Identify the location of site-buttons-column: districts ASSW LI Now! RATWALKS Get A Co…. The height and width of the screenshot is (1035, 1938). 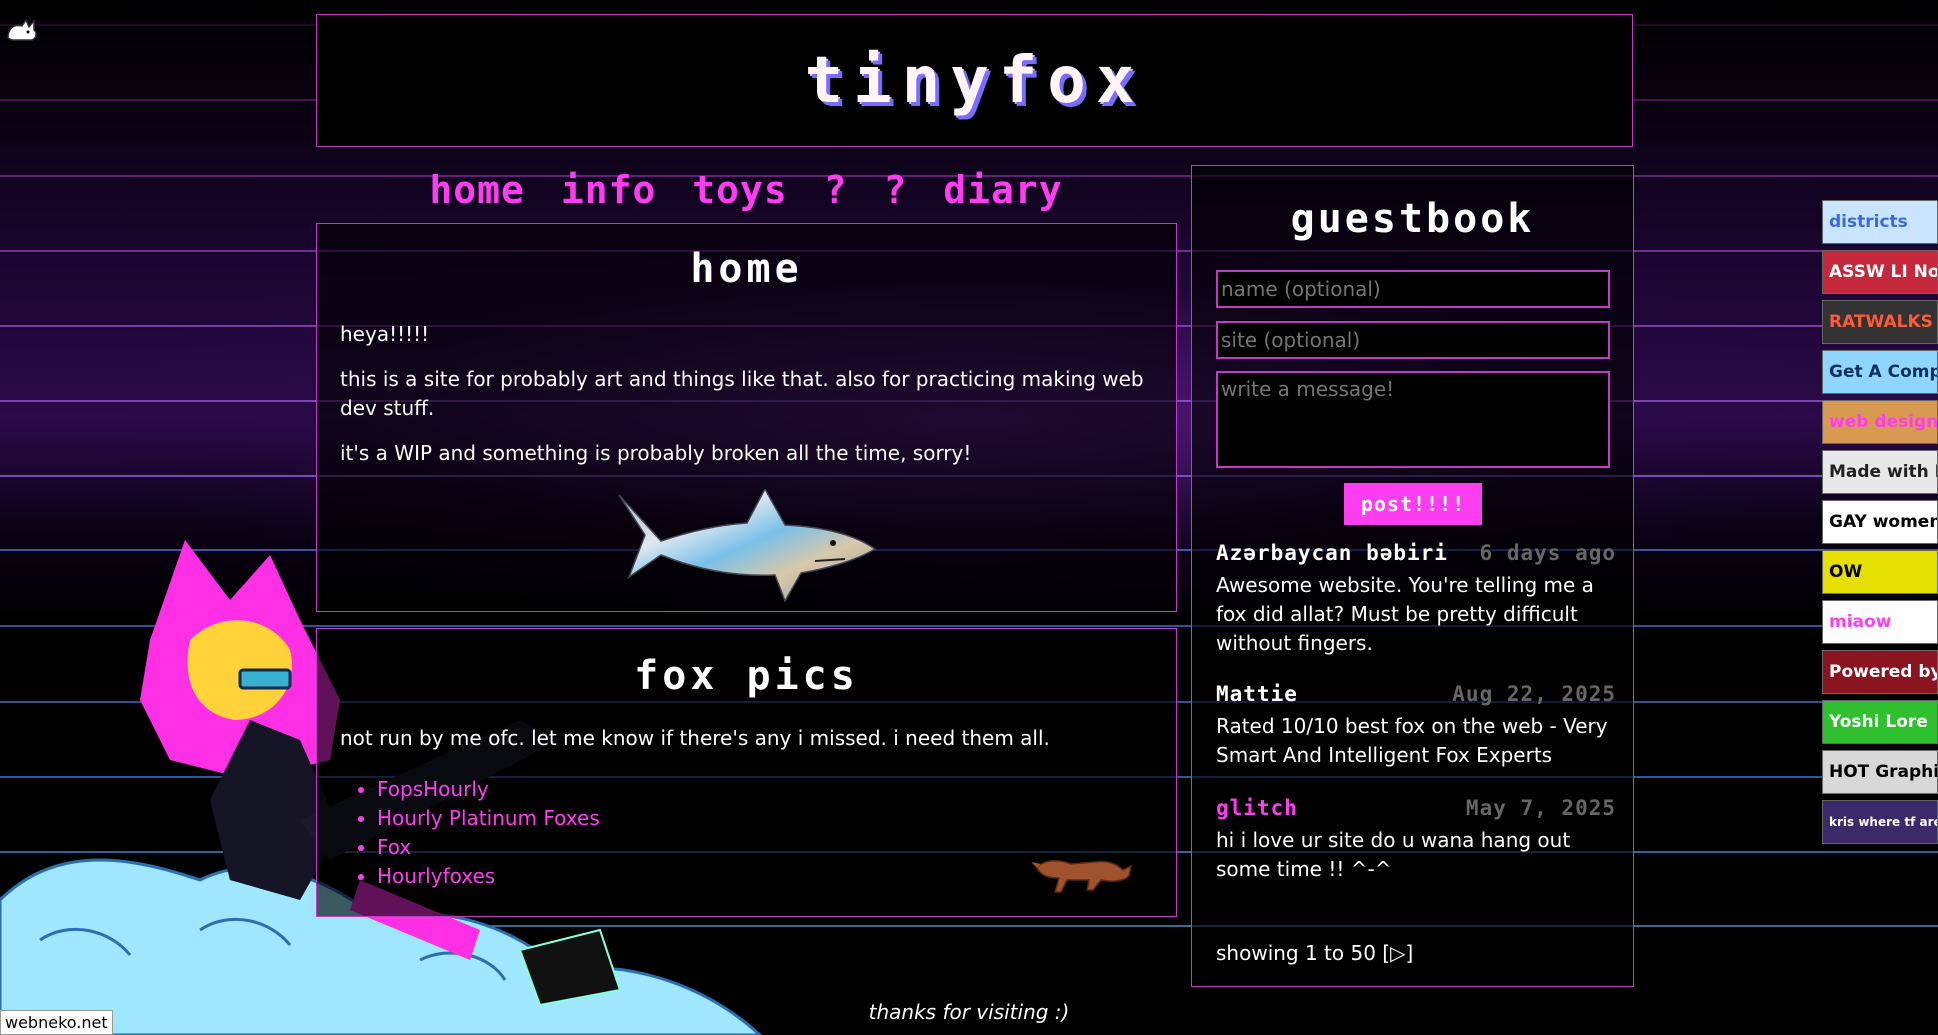
(1880, 525).